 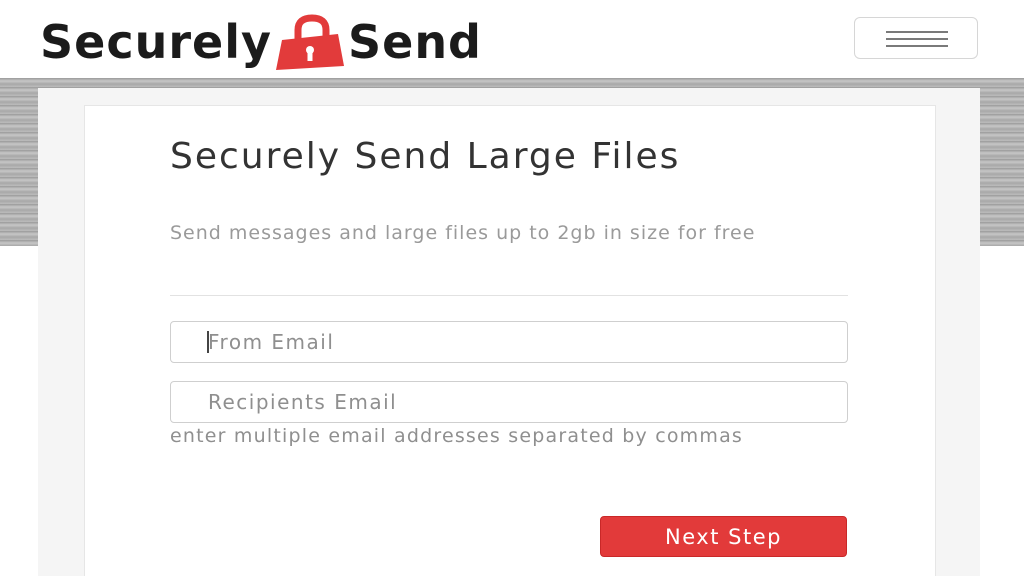 What do you see at coordinates (208, 342) in the screenshot?
I see `text-caret` at bounding box center [208, 342].